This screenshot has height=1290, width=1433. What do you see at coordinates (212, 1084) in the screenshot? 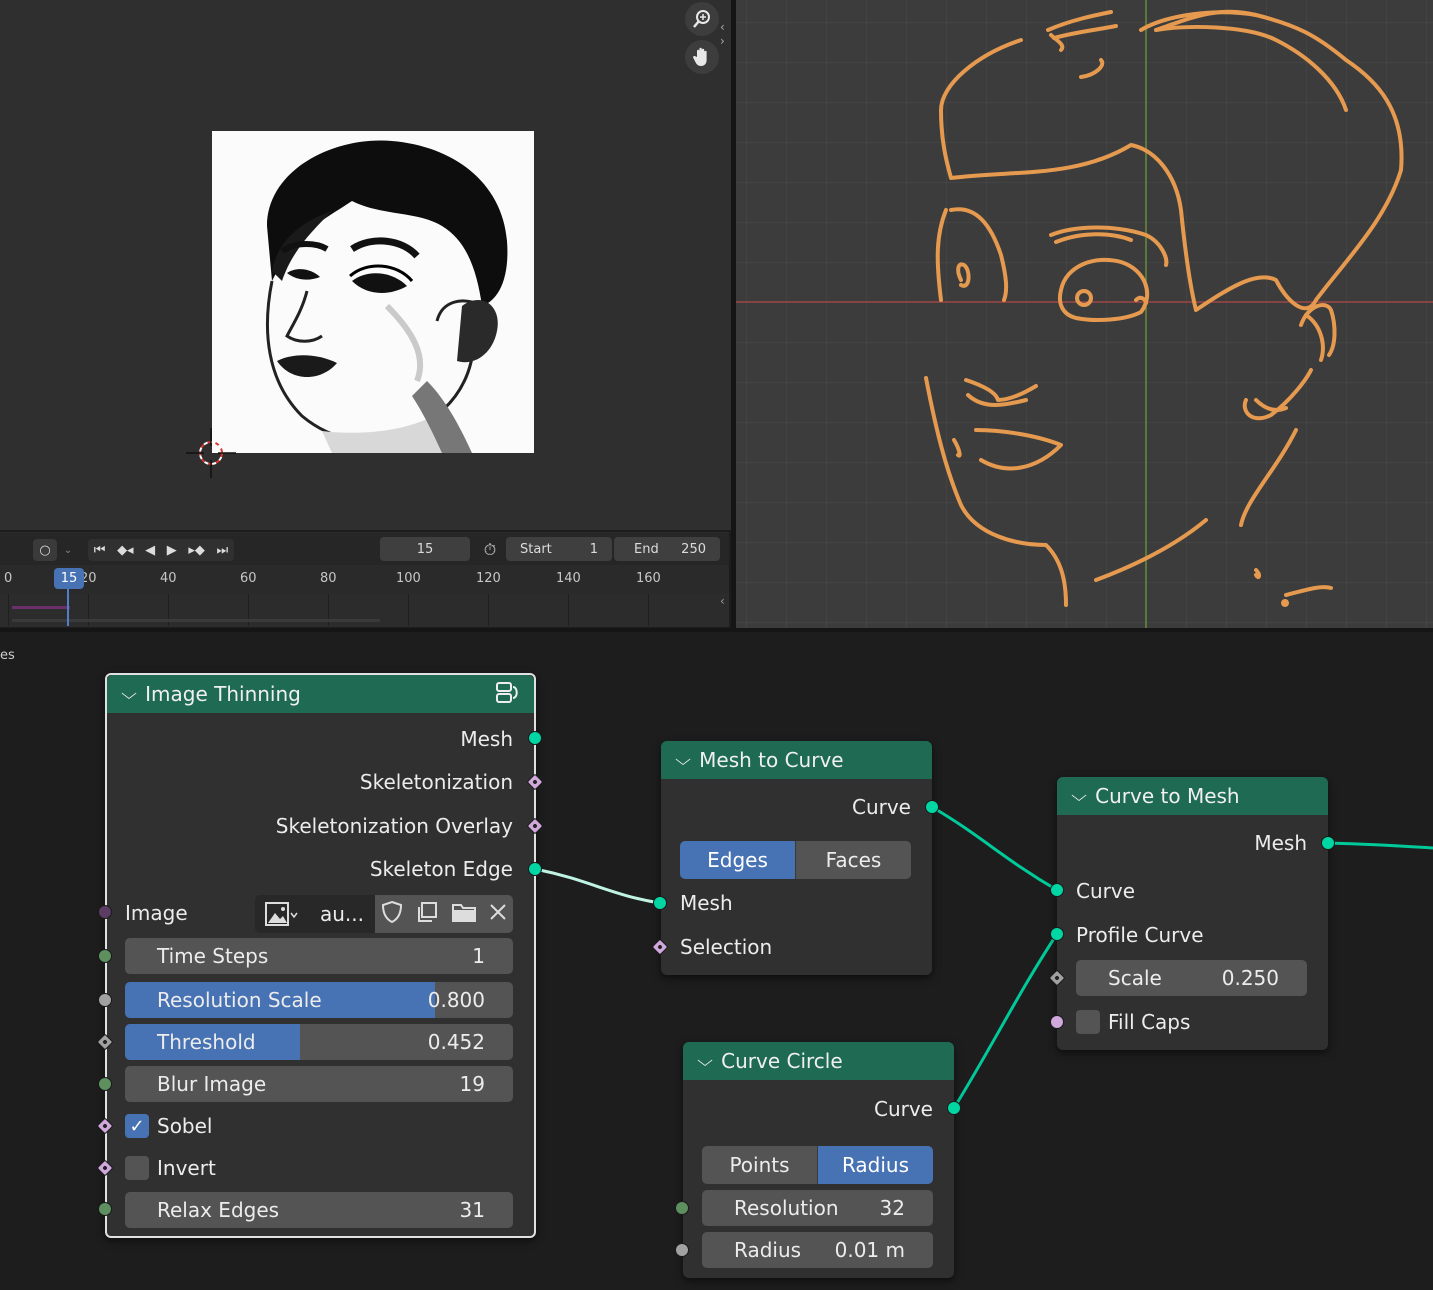
I see `blur-image-label: Blur Image` at bounding box center [212, 1084].